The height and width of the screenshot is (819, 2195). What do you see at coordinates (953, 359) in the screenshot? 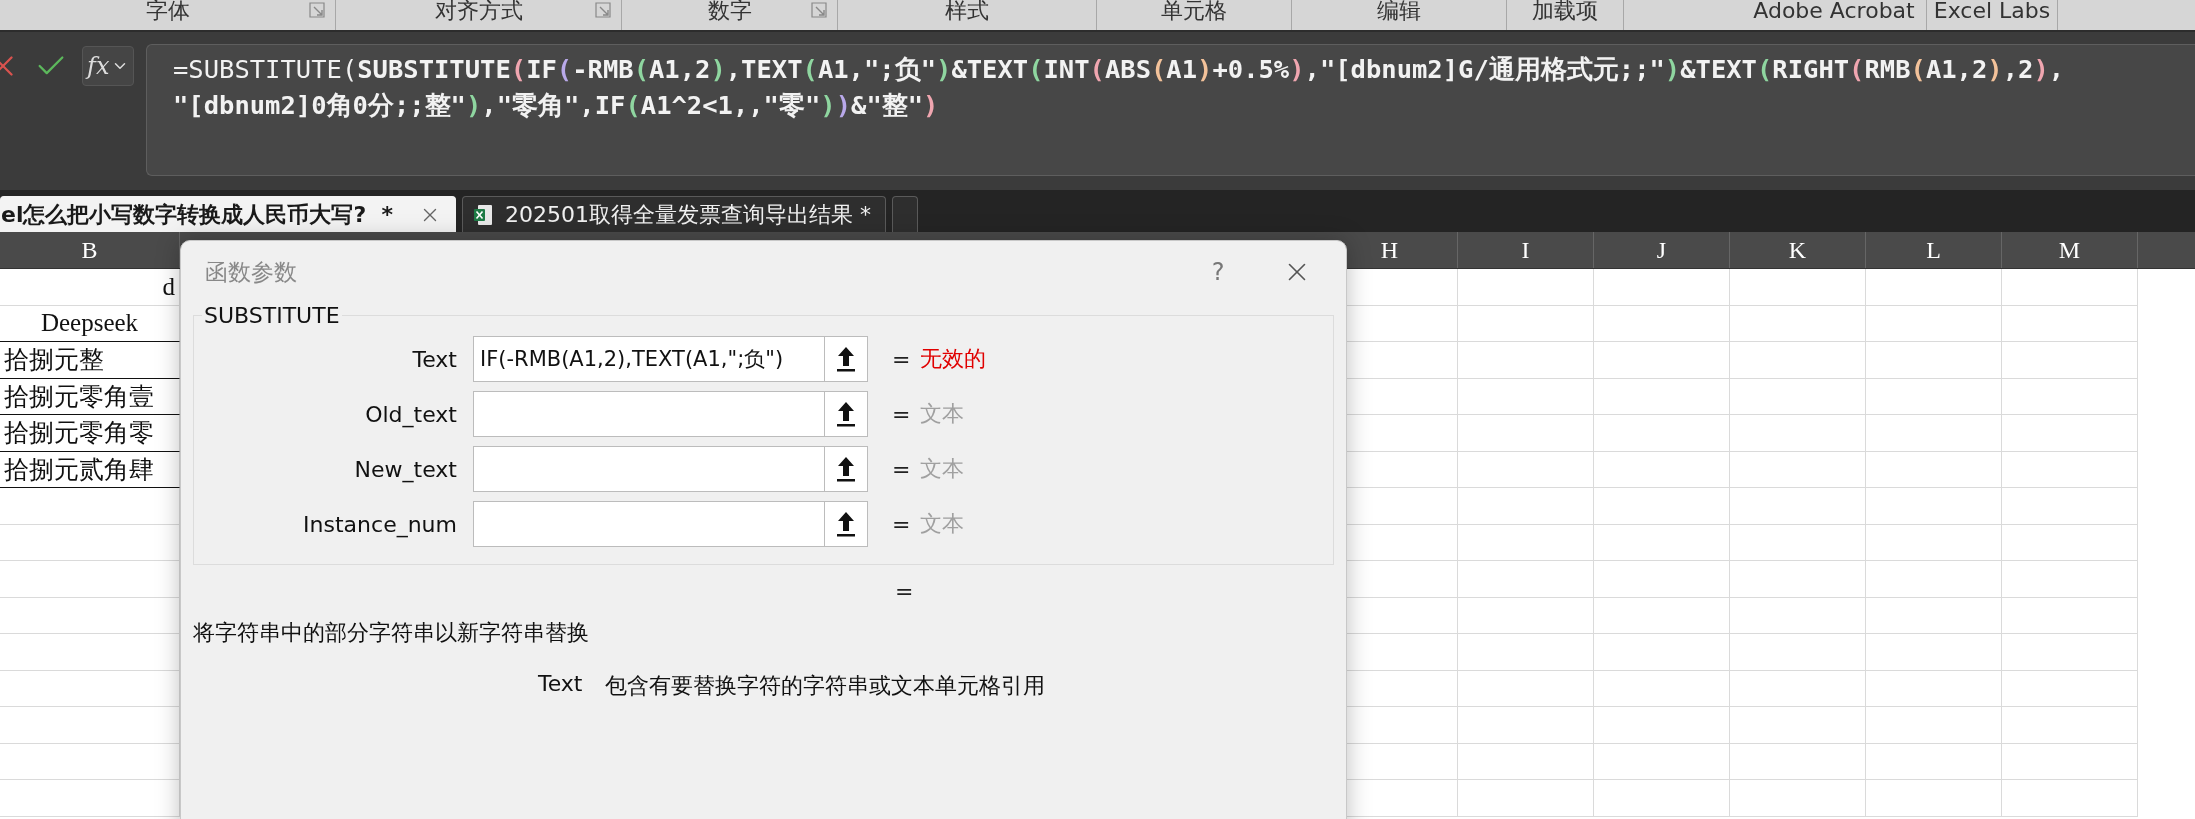
I see `argument-result: 无效的` at bounding box center [953, 359].